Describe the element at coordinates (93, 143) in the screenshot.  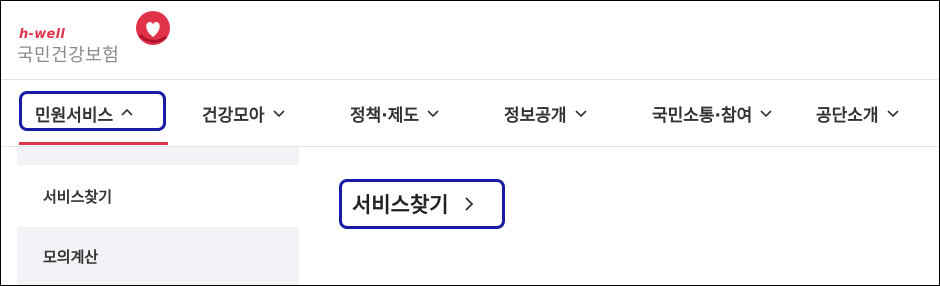
I see `nav-active-underline` at that location.